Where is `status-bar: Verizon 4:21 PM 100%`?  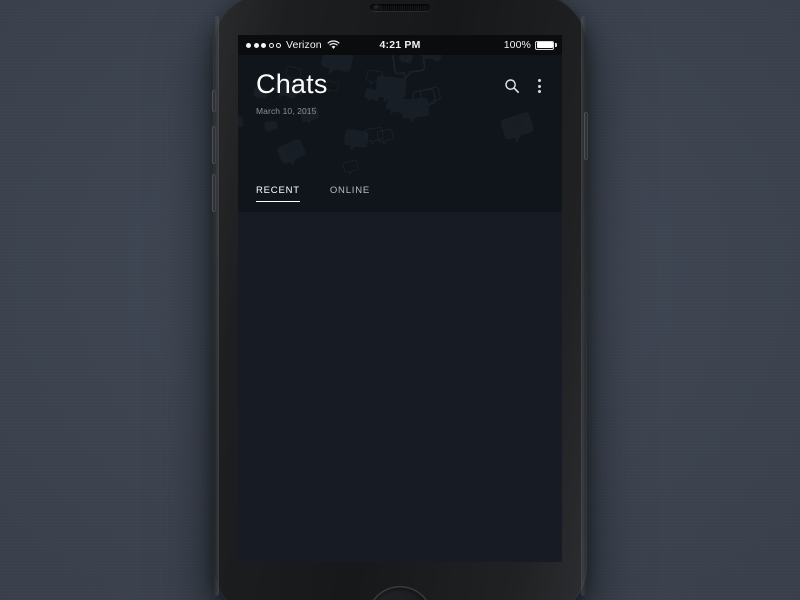 status-bar: Verizon 4:21 PM 100% is located at coordinates (400, 45).